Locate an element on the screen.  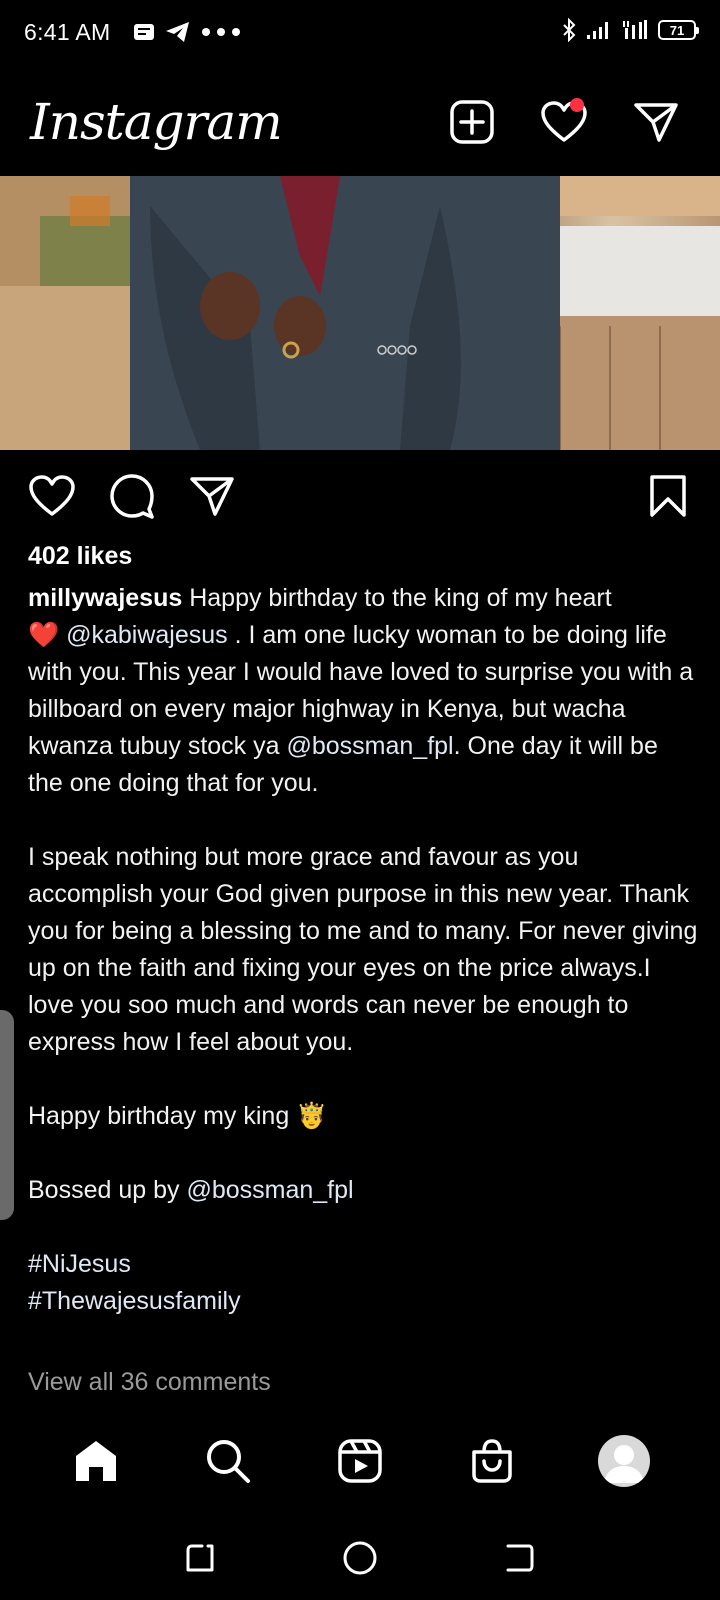
recents-icon is located at coordinates (200, 1557).